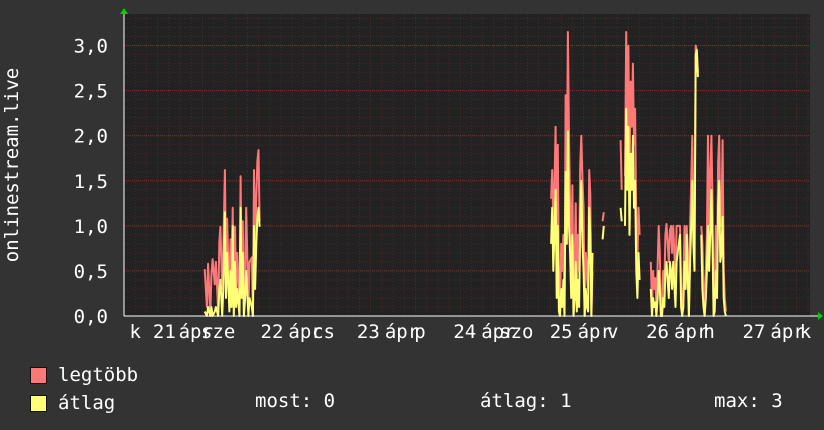 Image resolution: width=824 pixels, height=430 pixels. I want to click on x-axis-arrow-icon, so click(820, 316).